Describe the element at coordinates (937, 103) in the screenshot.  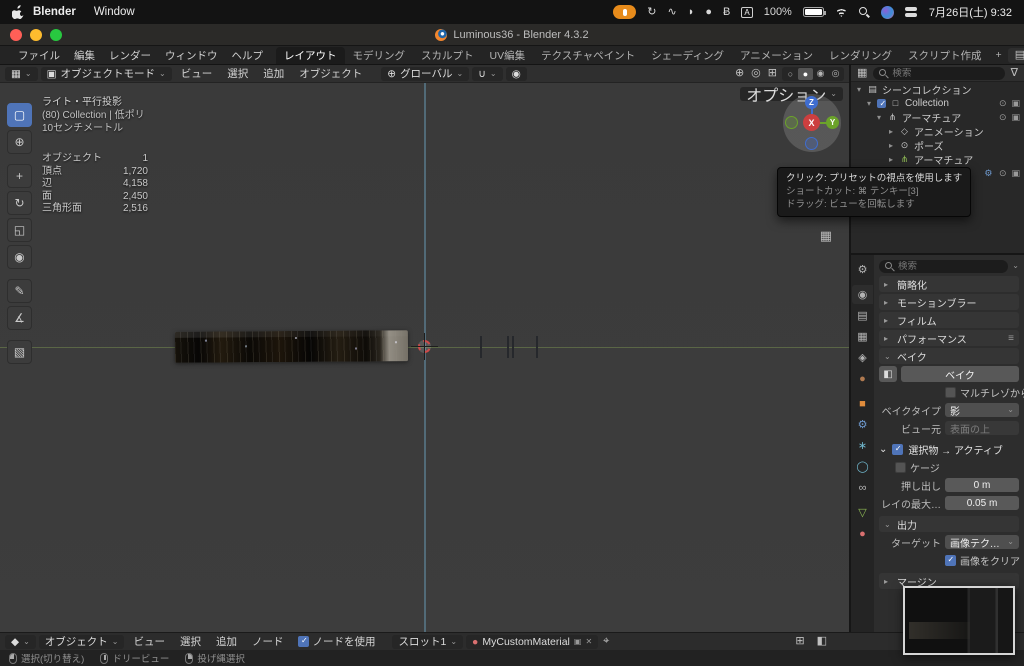
I see `outliner-row-collection: ▾ □ Collection ⊙ ▣` at that location.